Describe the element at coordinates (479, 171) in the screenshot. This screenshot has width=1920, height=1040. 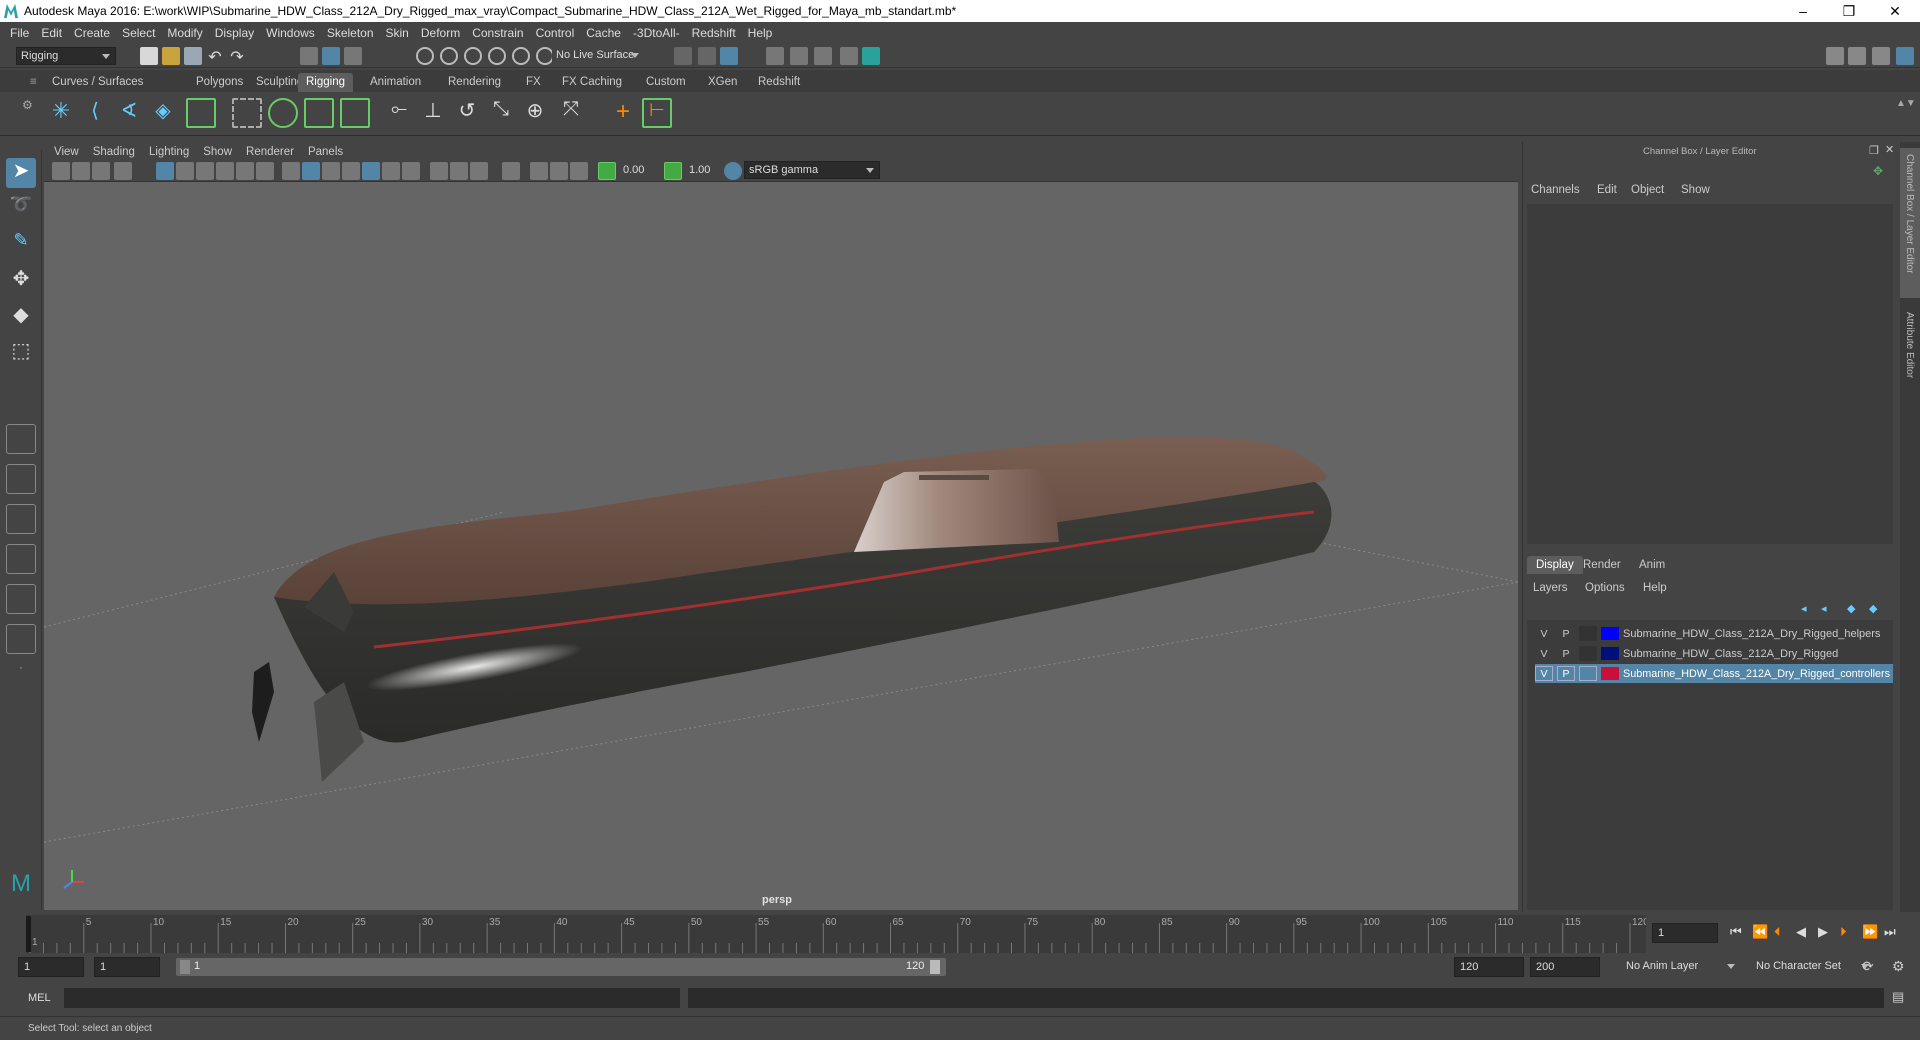
I see `multisample-aa-icon` at that location.